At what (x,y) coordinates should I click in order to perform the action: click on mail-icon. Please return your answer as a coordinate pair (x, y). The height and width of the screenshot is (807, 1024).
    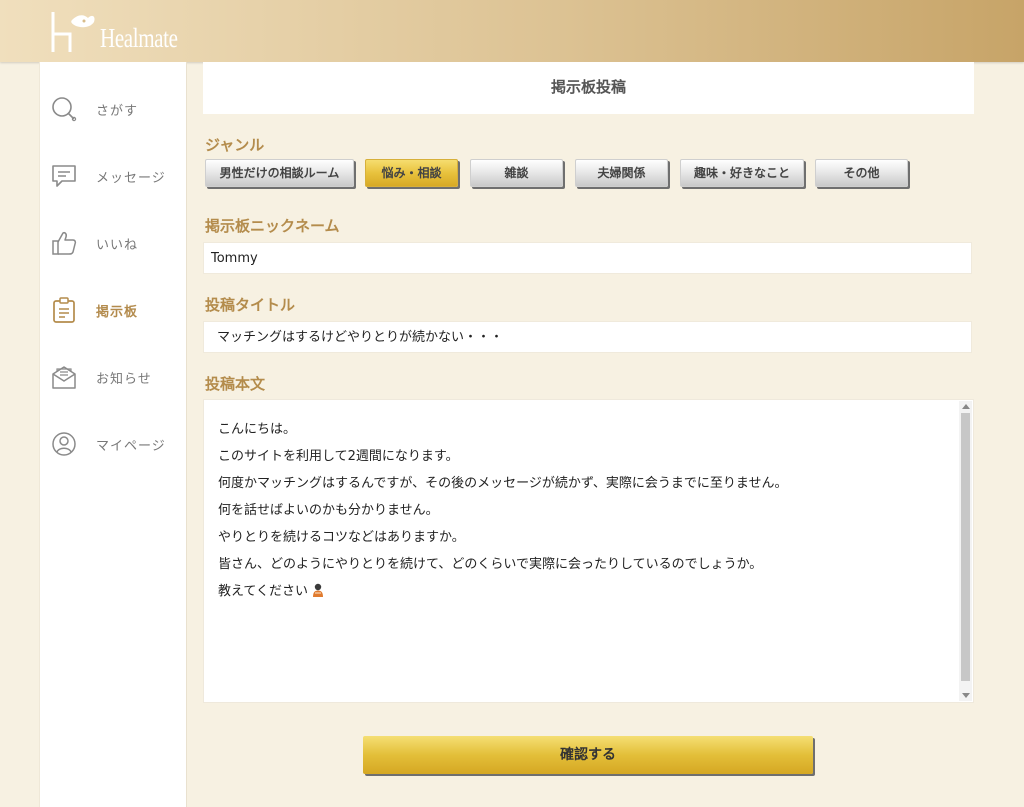
    Looking at the image, I should click on (64, 377).